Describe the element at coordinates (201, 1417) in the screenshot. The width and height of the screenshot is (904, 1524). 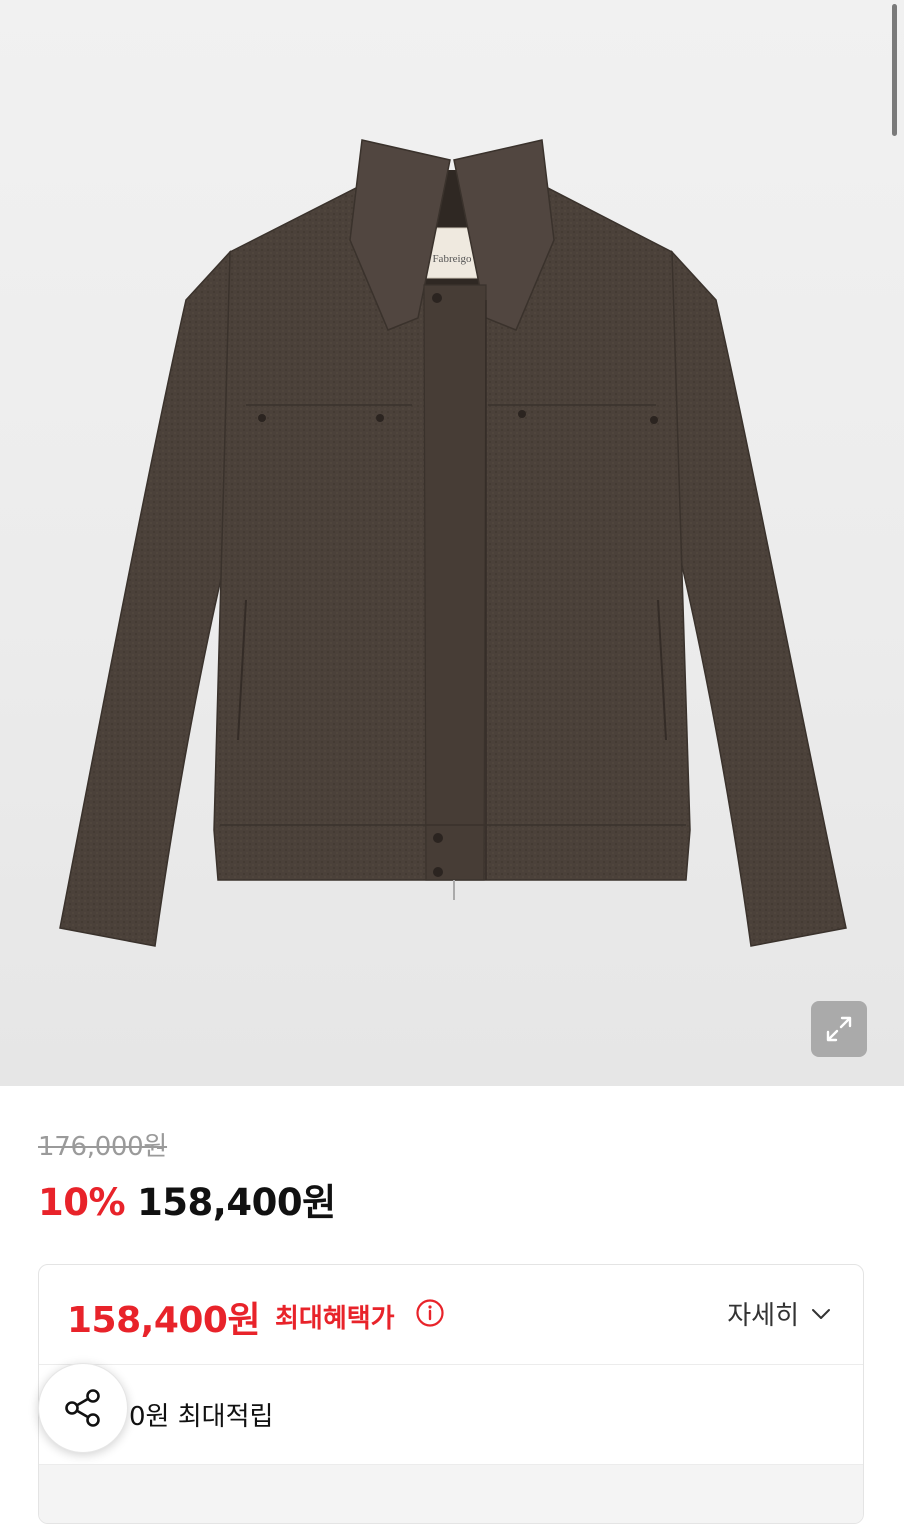
I see `max-points-text: 0원 최대적립` at that location.